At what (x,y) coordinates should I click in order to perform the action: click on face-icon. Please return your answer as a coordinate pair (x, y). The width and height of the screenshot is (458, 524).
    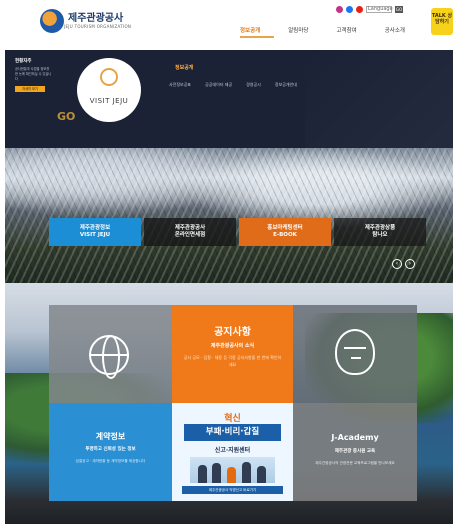
    Looking at the image, I should click on (355, 352).